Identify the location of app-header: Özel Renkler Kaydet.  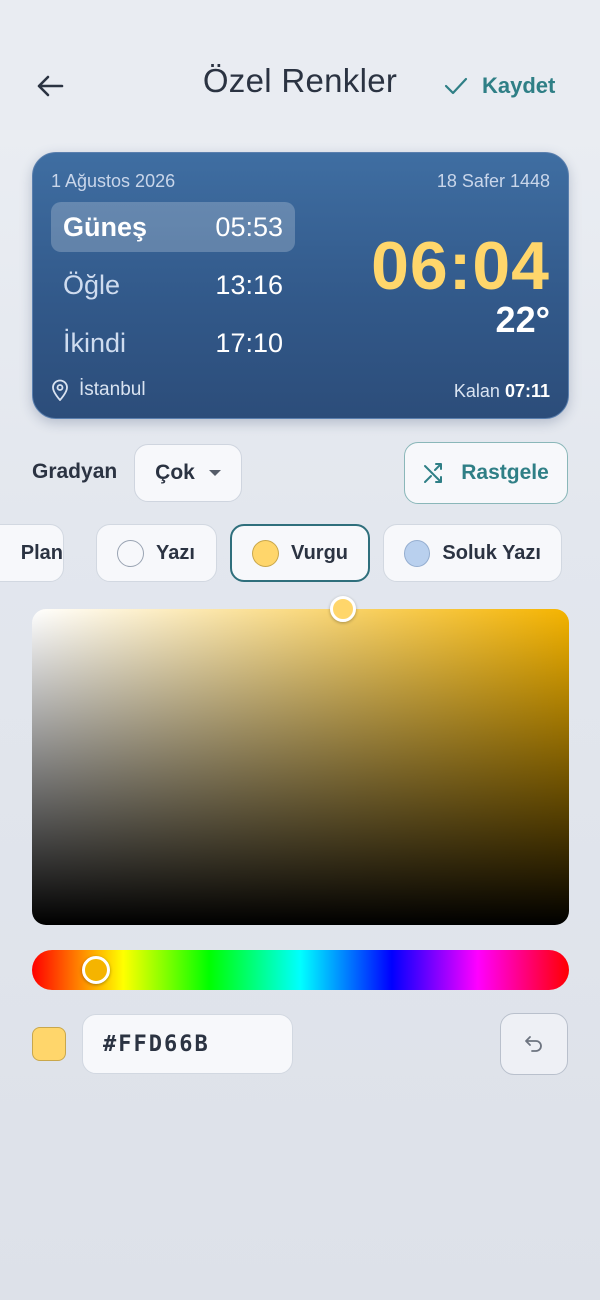
(300, 65).